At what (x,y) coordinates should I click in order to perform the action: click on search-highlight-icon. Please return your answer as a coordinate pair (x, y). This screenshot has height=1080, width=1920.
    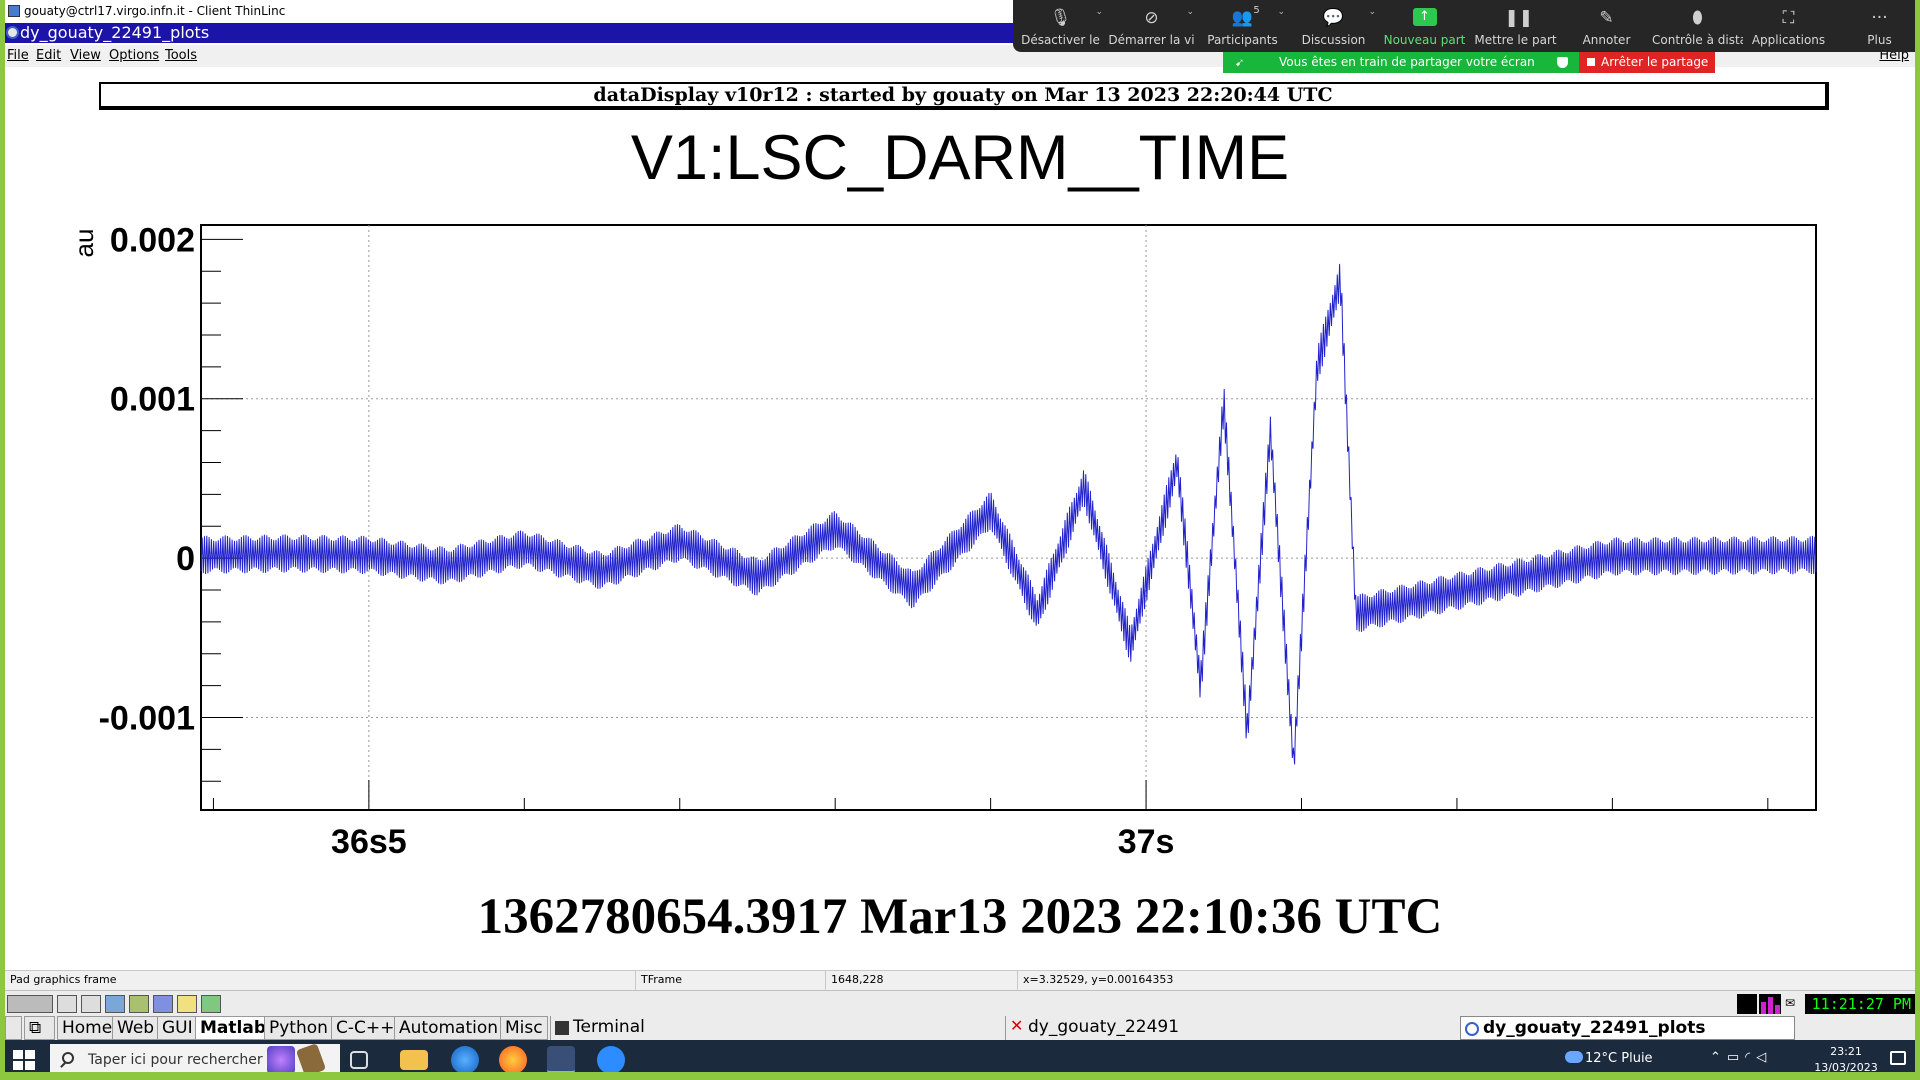
    Looking at the image, I should click on (281, 1059).